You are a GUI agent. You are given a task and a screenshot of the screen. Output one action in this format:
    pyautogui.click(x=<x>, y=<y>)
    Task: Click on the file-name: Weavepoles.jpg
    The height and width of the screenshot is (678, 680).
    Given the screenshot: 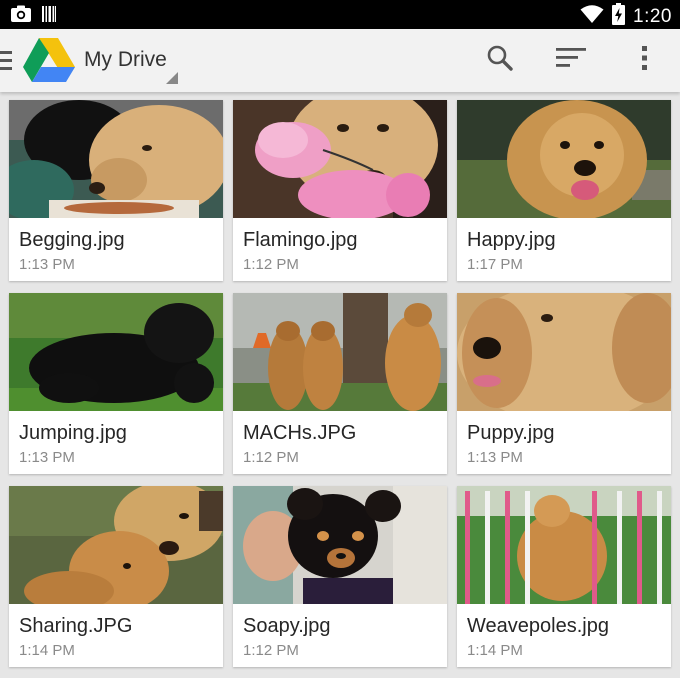 What is the action you would take?
    pyautogui.click(x=538, y=626)
    